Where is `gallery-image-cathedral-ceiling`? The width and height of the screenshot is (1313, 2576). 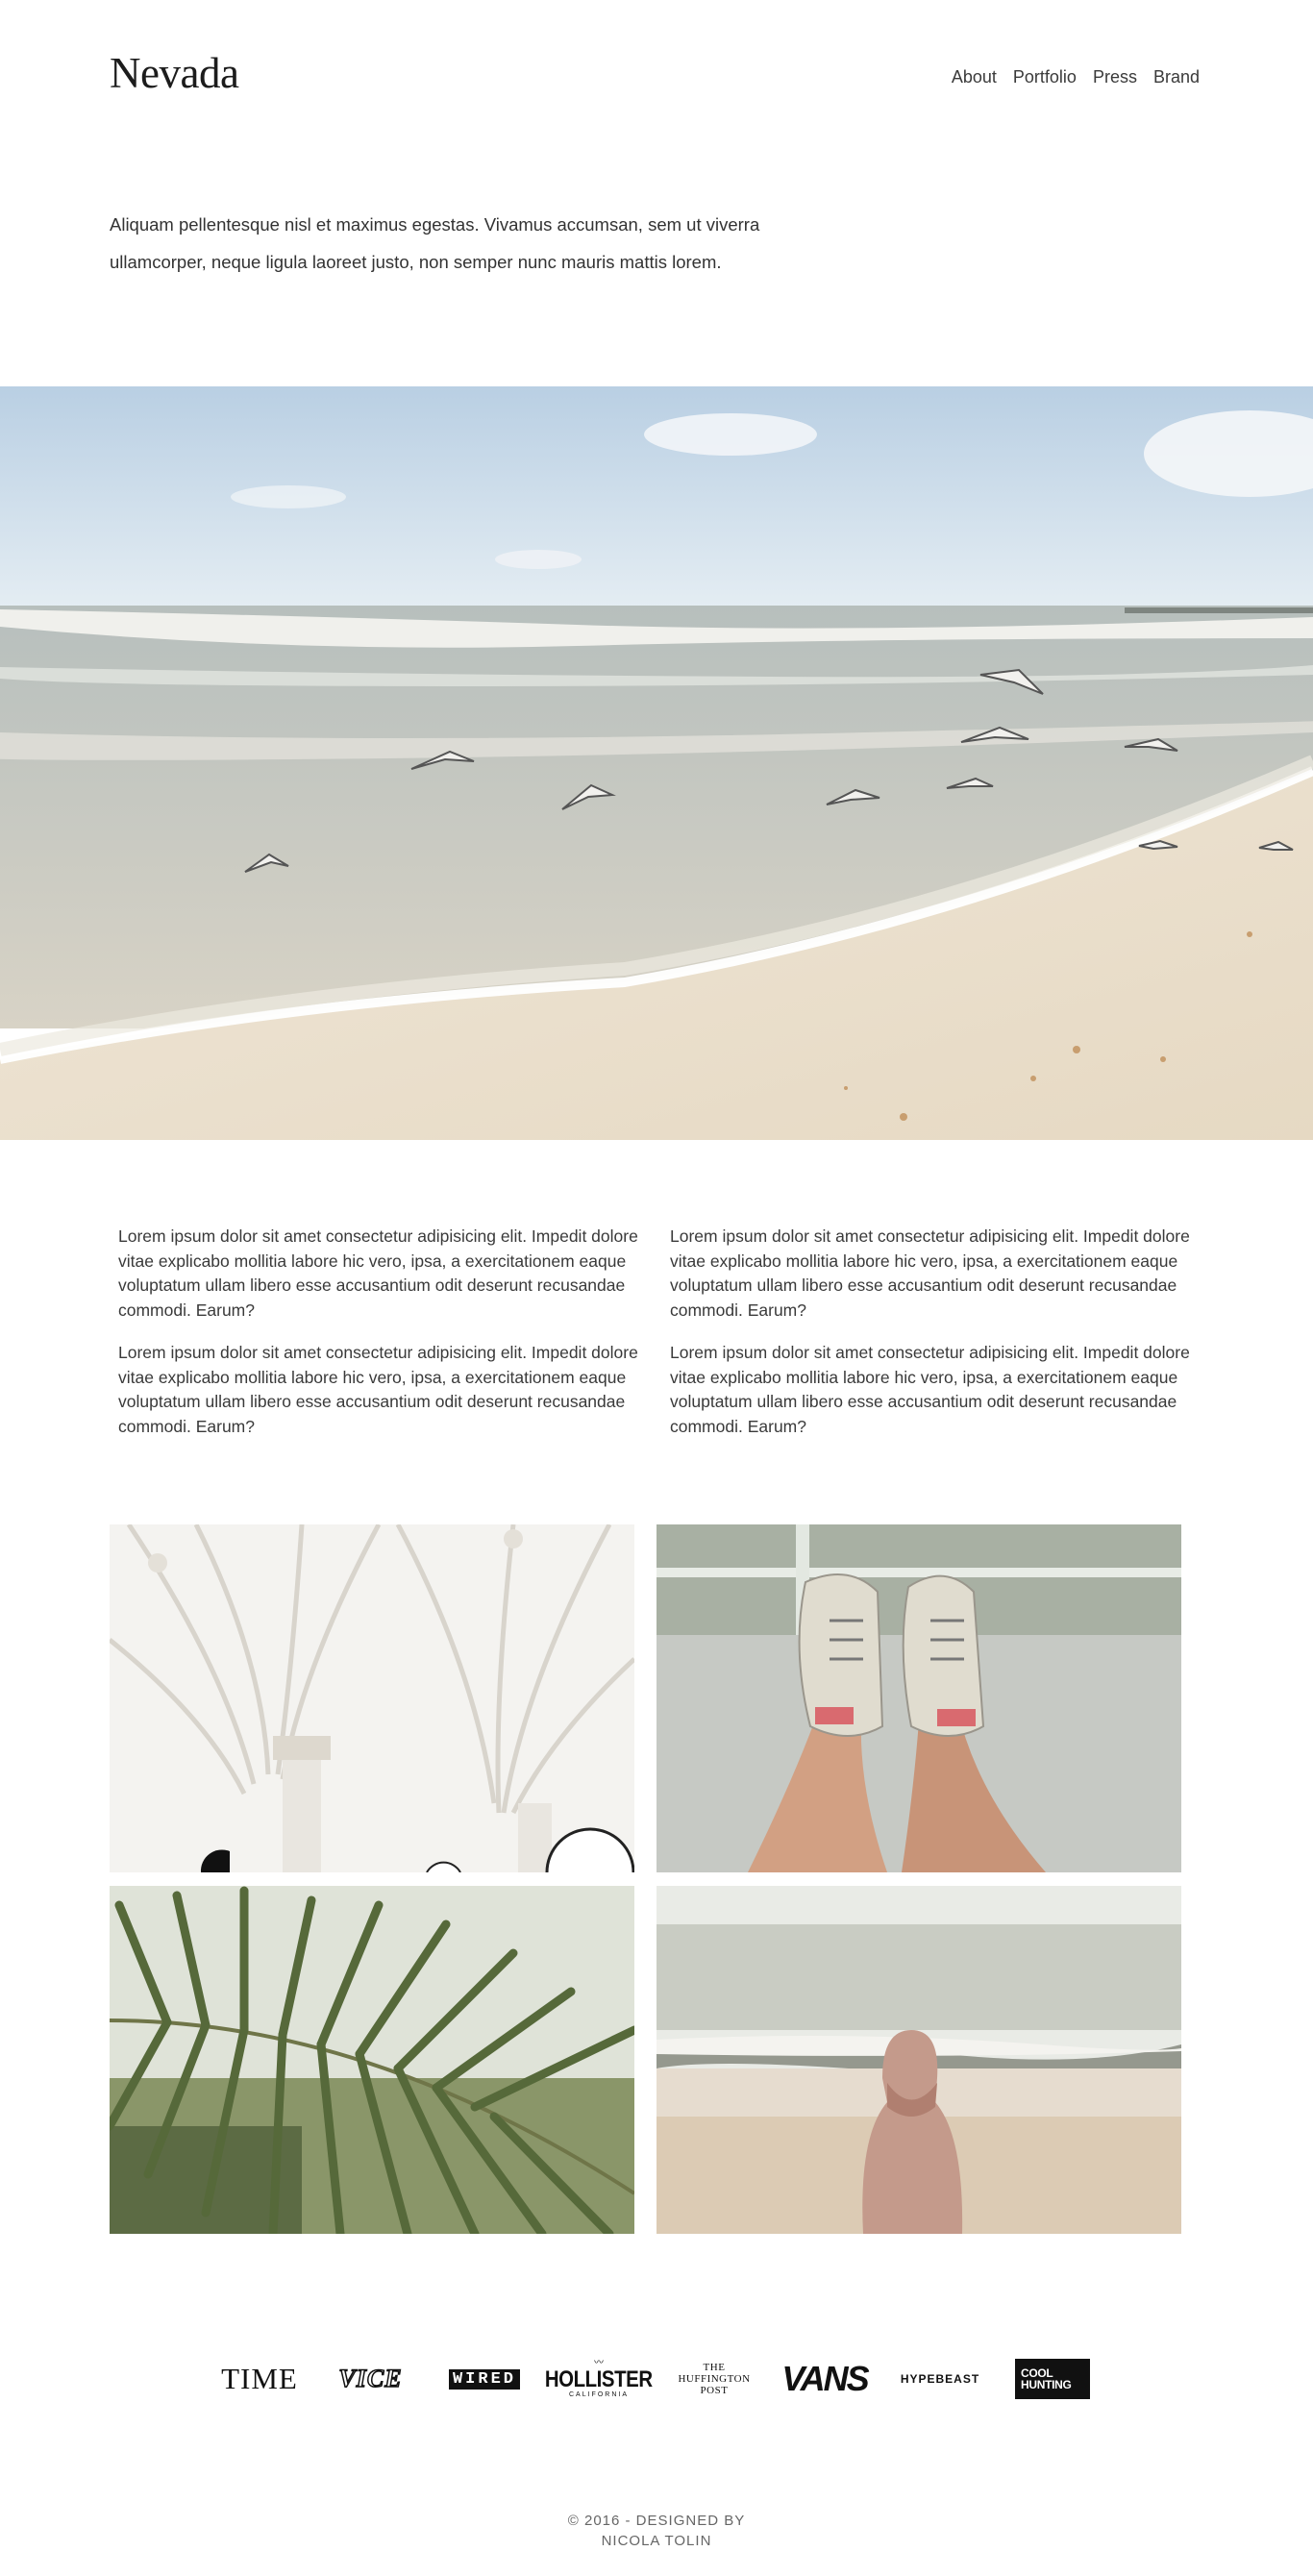
gallery-image-cathedral-ceiling is located at coordinates (372, 1698).